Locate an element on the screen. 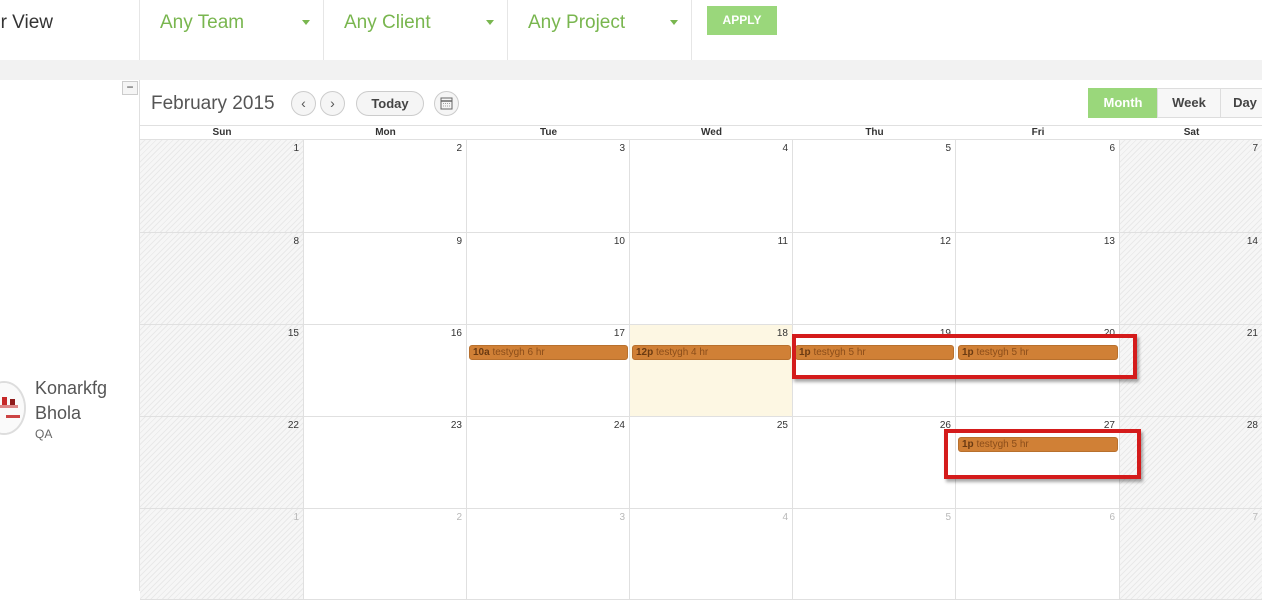 The width and height of the screenshot is (1262, 600). month-view-button: Month is located at coordinates (1123, 103).